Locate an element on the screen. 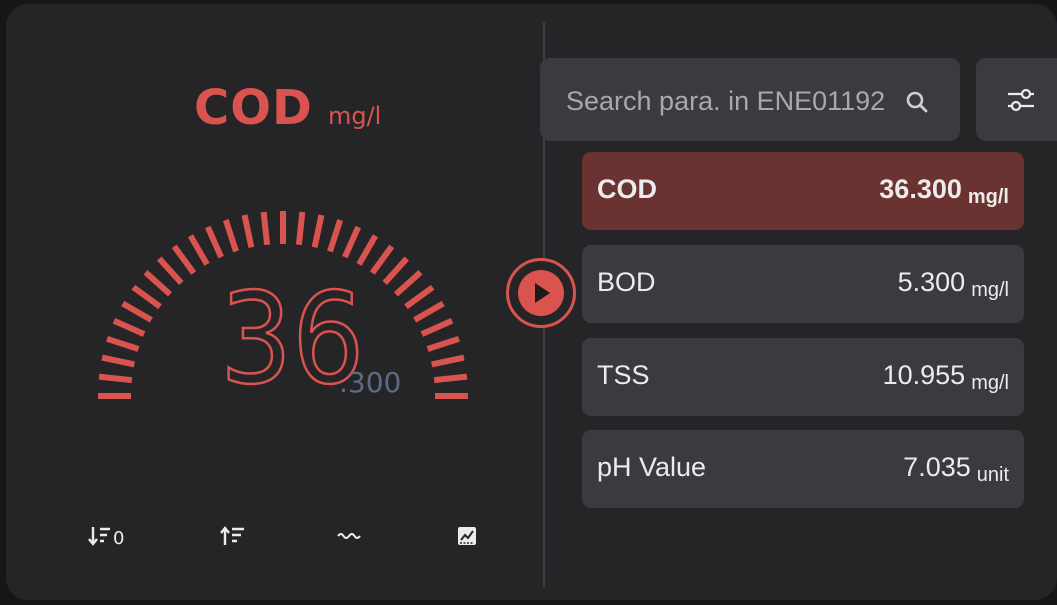 The width and height of the screenshot is (1057, 605). gauge-value-integer: 36 is located at coordinates (292, 338).